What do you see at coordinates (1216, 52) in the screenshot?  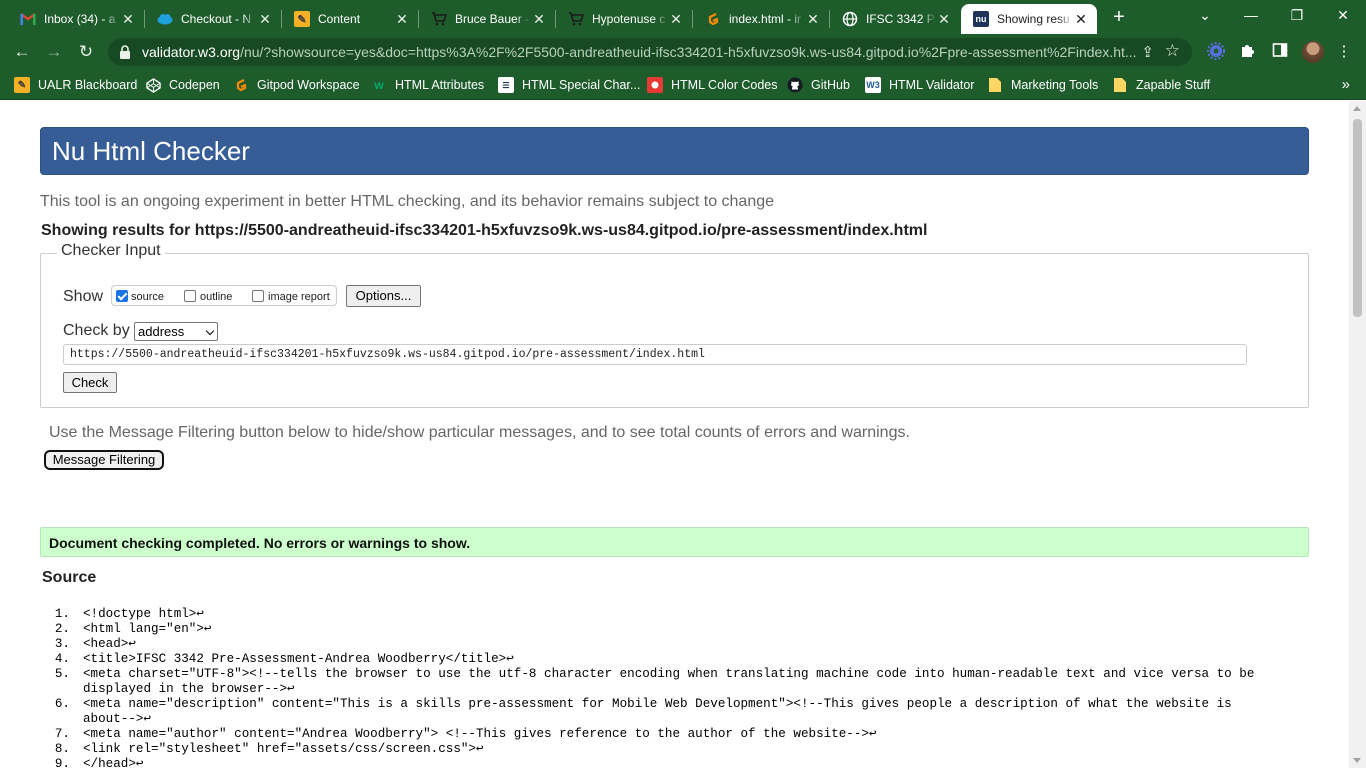 I see `extension-gear-icon` at bounding box center [1216, 52].